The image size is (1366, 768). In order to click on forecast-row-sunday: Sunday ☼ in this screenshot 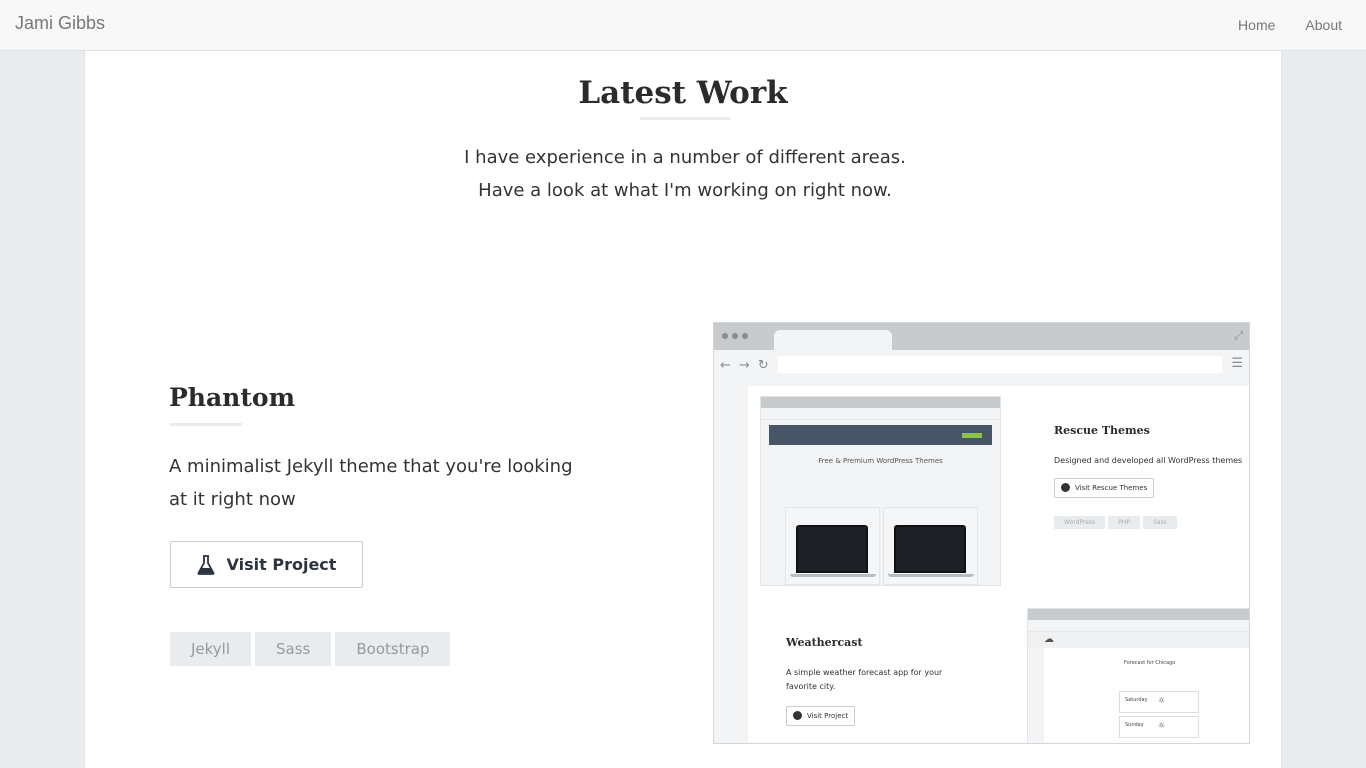, I will do `click(1159, 727)`.